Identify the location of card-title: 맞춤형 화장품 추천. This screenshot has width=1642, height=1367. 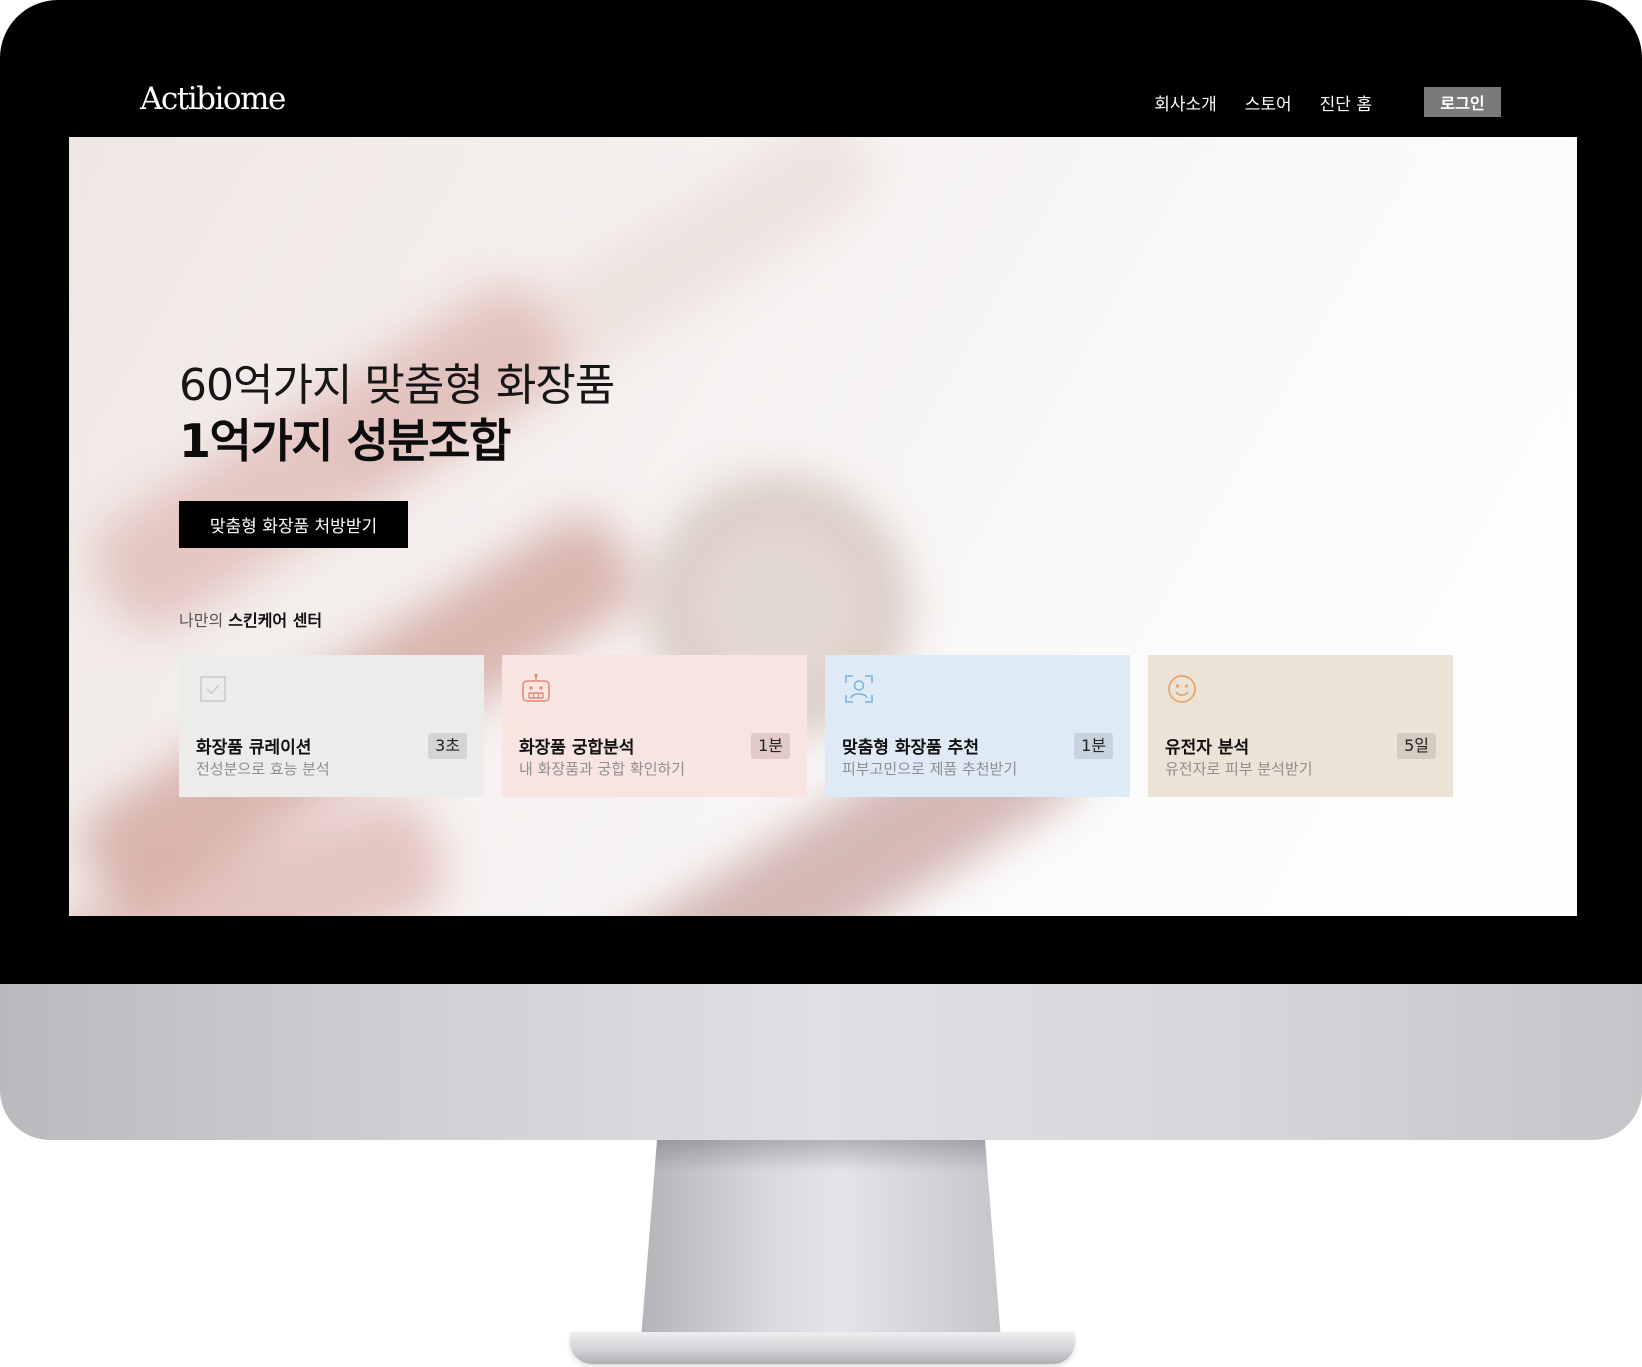
(910, 748).